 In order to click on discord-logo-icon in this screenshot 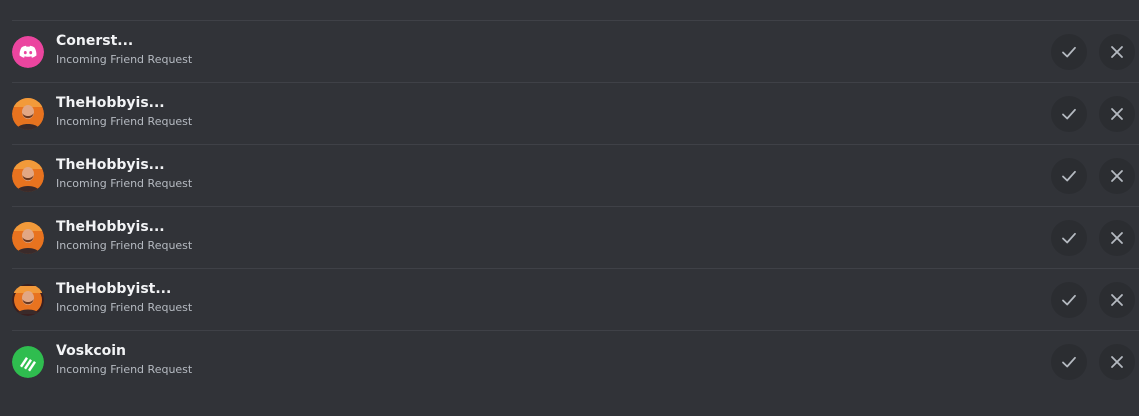, I will do `click(28, 52)`.